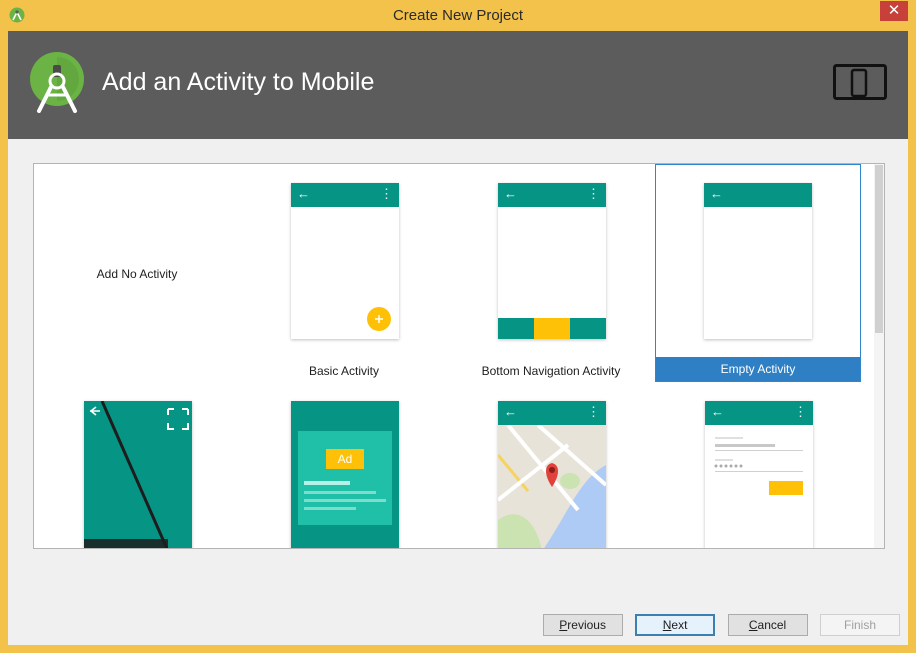  Describe the element at coordinates (344, 371) in the screenshot. I see `activity-tile-label: Basic Activity` at that location.